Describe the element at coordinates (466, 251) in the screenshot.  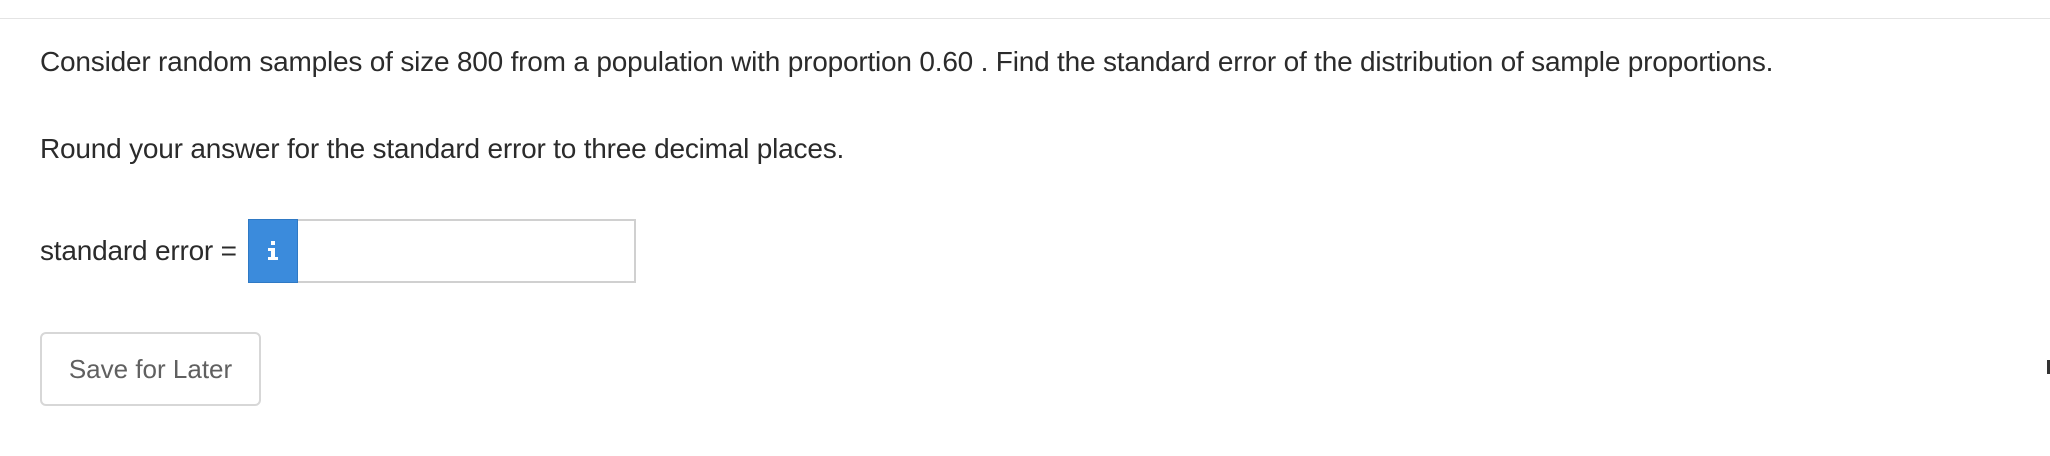
I see `standard-error-input` at that location.